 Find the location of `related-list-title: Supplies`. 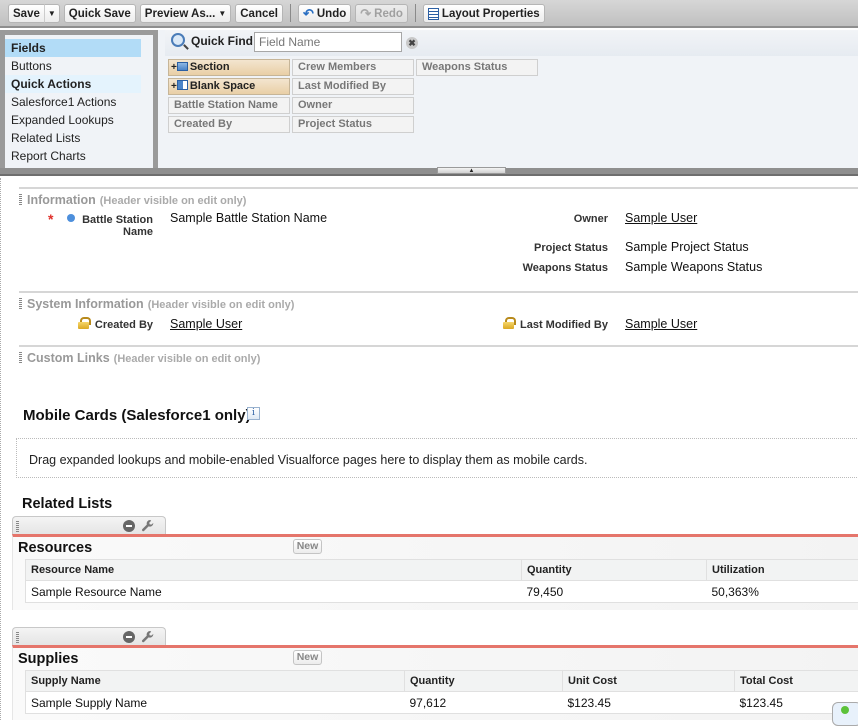

related-list-title: Supplies is located at coordinates (48, 659).